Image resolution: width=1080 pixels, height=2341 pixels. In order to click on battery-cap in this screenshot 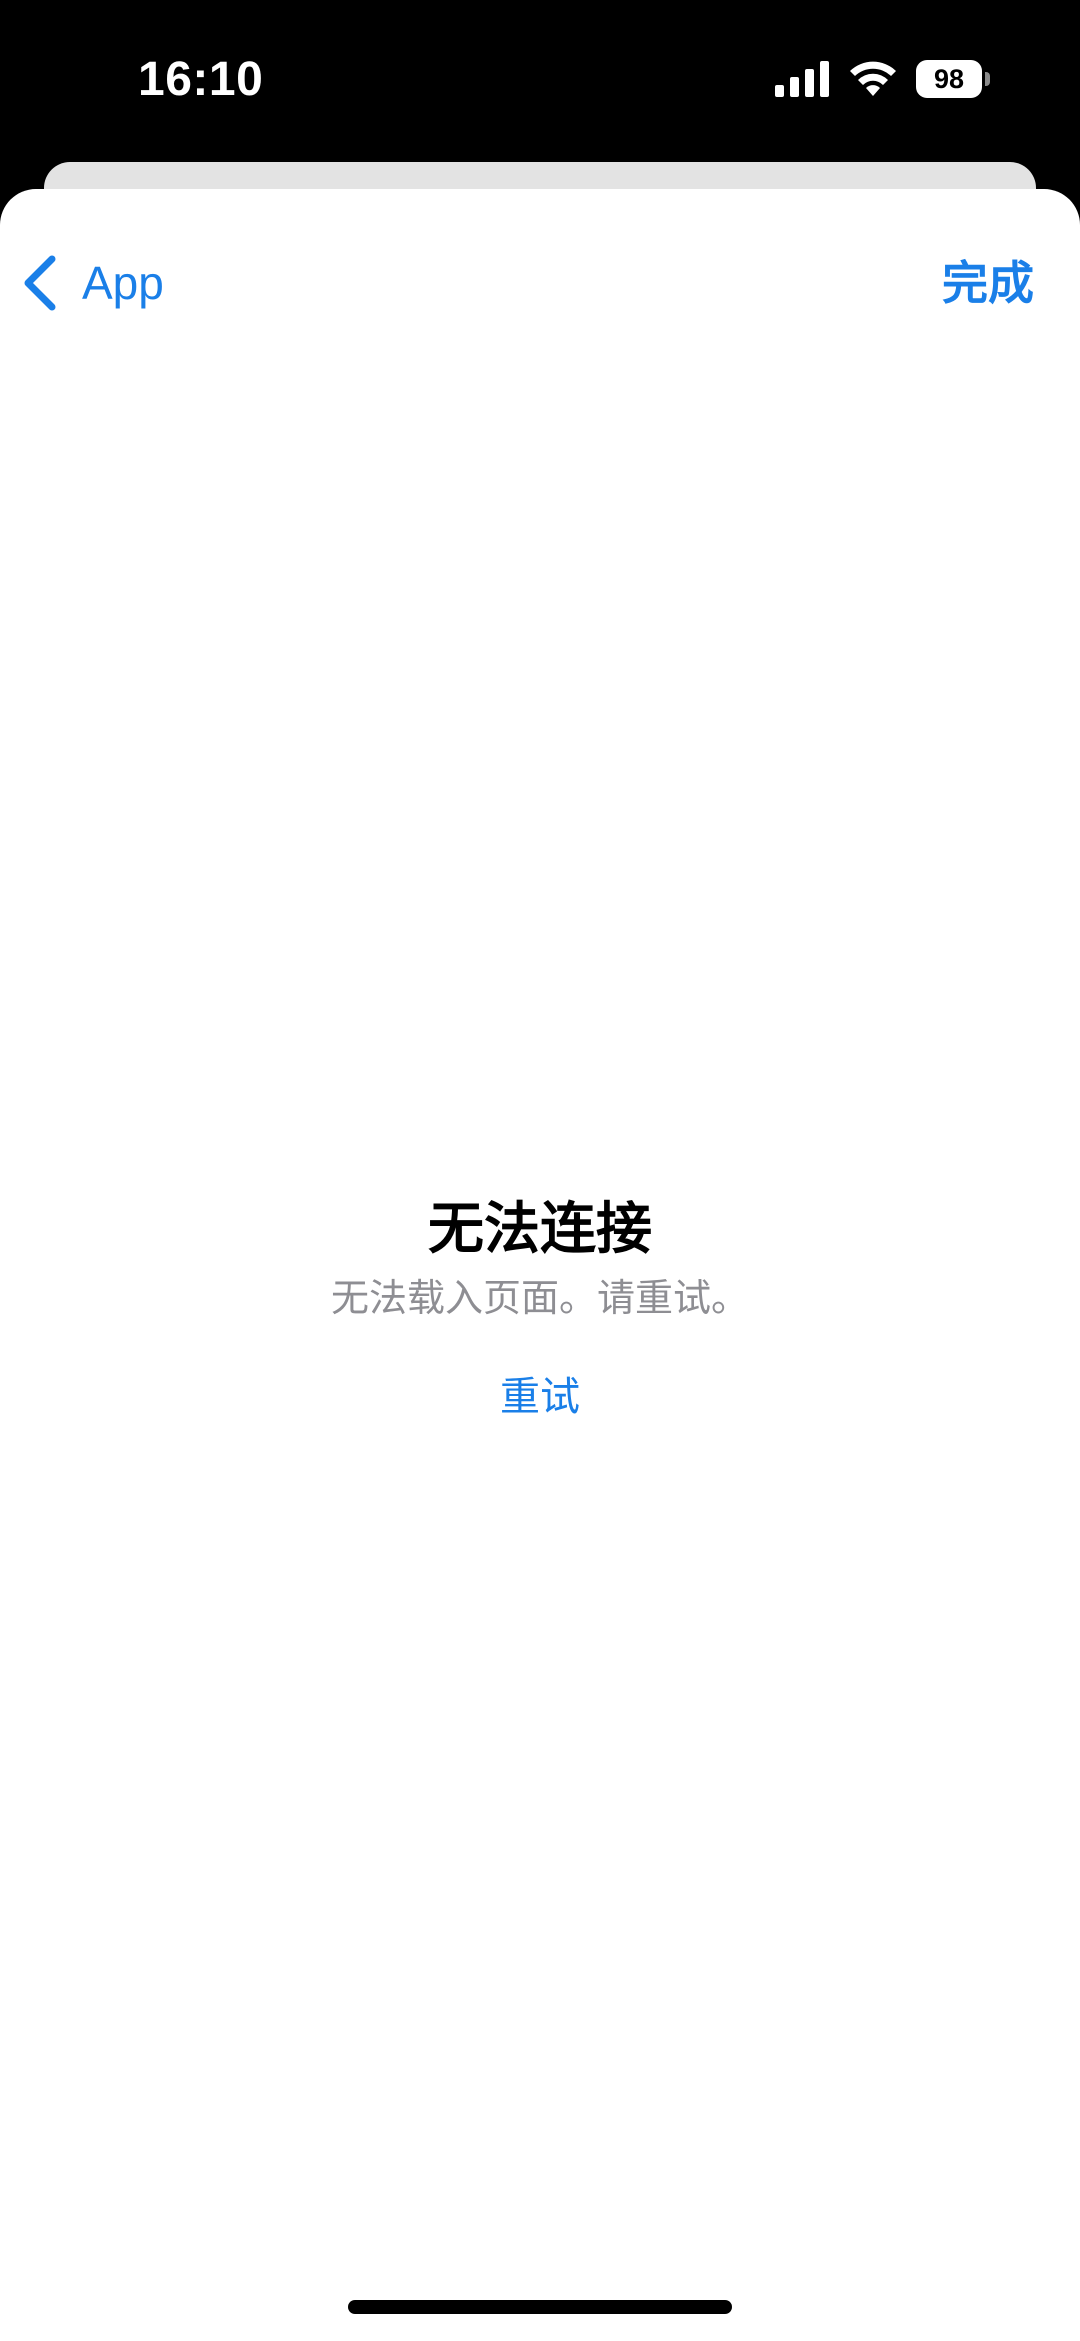, I will do `click(987, 79)`.